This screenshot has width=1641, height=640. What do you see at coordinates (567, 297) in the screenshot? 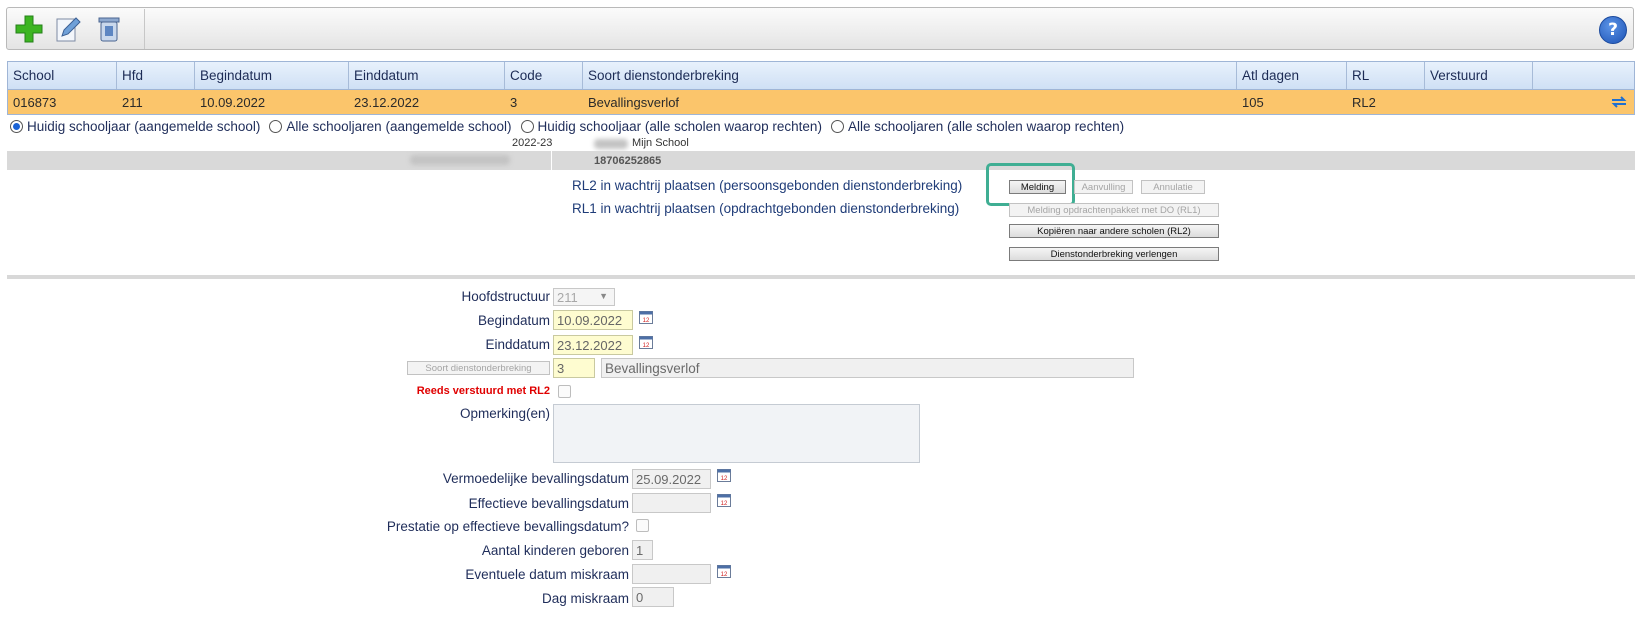
I see `hoofdstructuur-value: 211` at bounding box center [567, 297].